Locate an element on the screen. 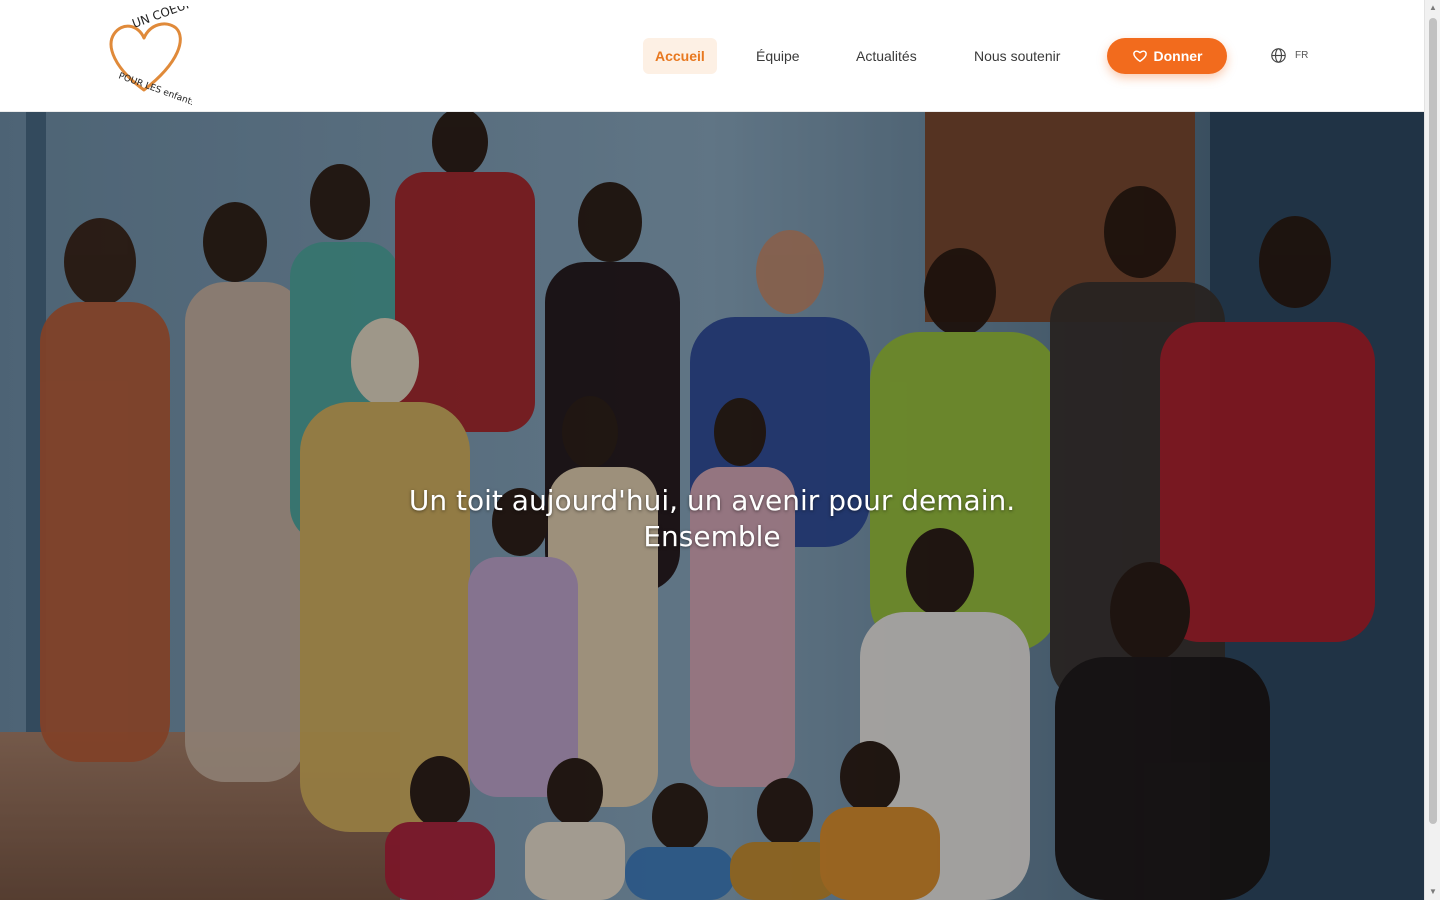 The width and height of the screenshot is (1440, 900). donate-button: Donner is located at coordinates (1167, 56).